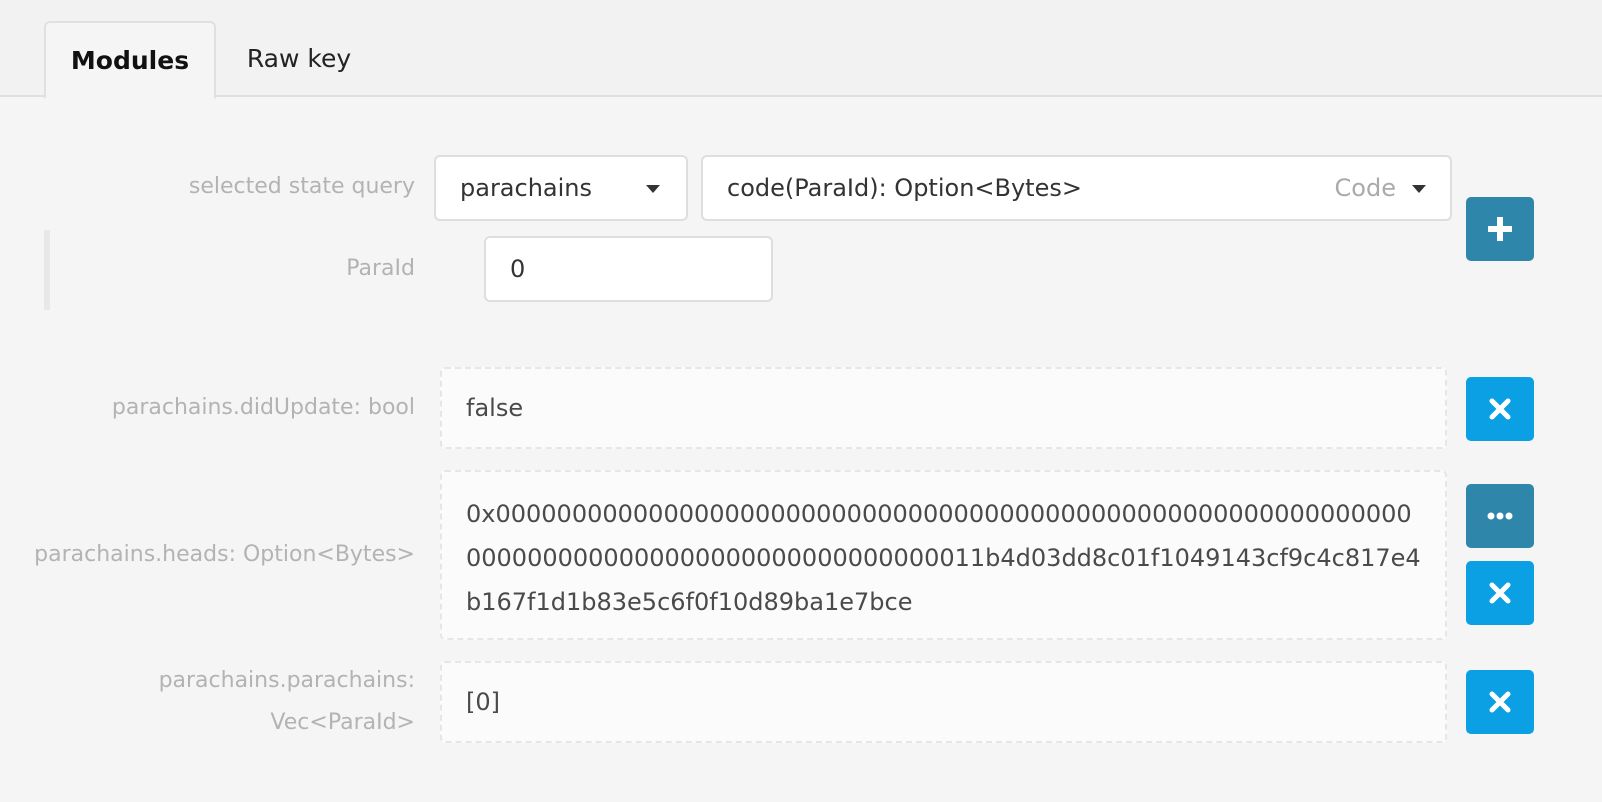  What do you see at coordinates (47, 270) in the screenshot?
I see `param-indent-bar` at bounding box center [47, 270].